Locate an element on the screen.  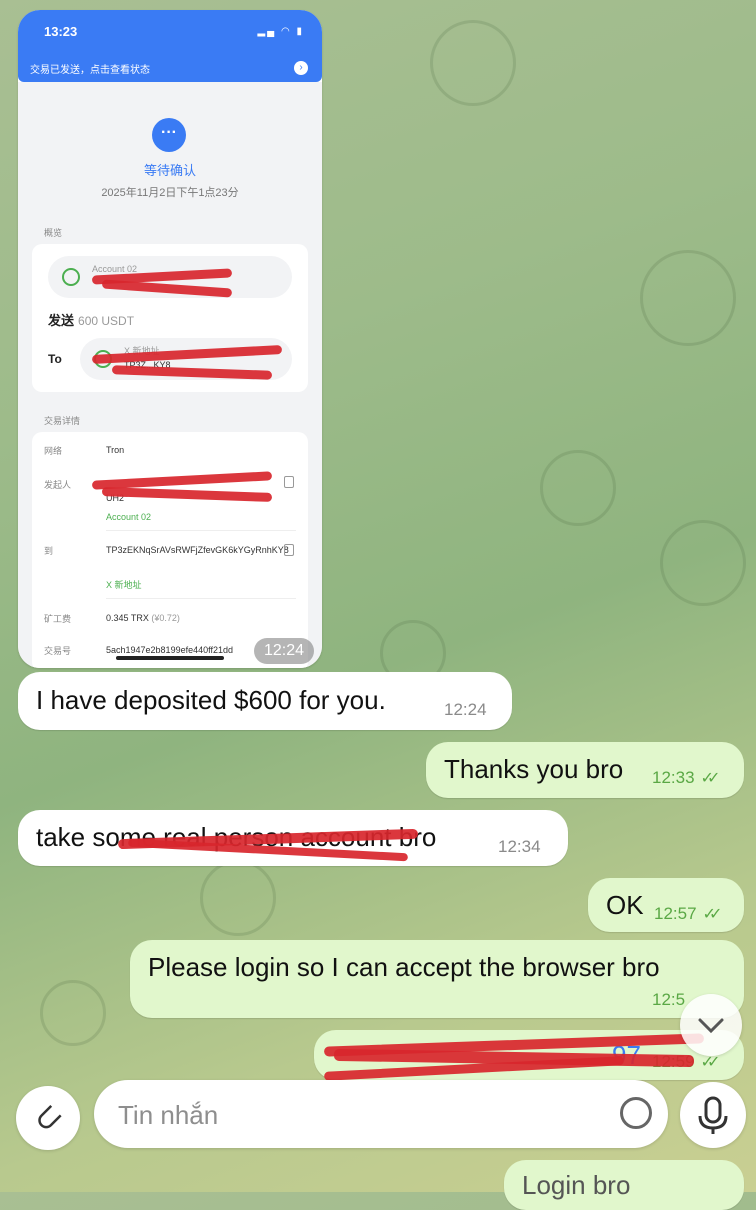
to-row-address: TP3zEKNqSrAVsRWFjZfevGK6kYGyRnhKY8 is located at coordinates (197, 550).